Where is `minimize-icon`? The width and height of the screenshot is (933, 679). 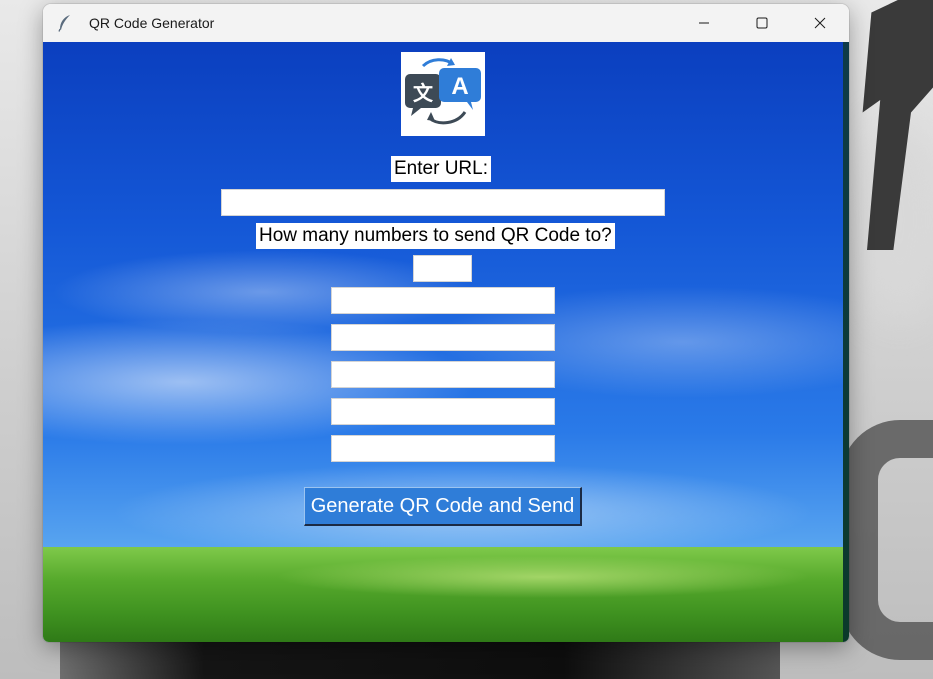
minimize-icon is located at coordinates (704, 23).